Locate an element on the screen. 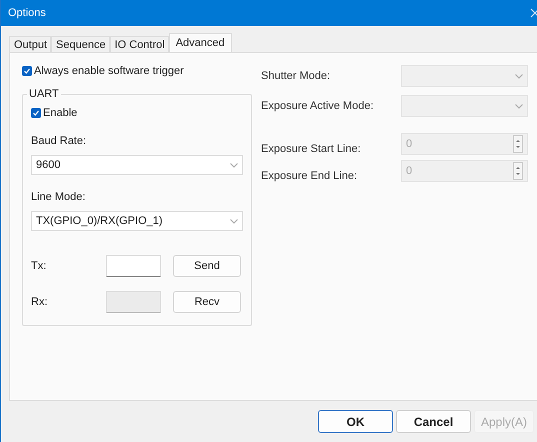 This screenshot has height=442, width=537. field-label: Tx: is located at coordinates (39, 266).